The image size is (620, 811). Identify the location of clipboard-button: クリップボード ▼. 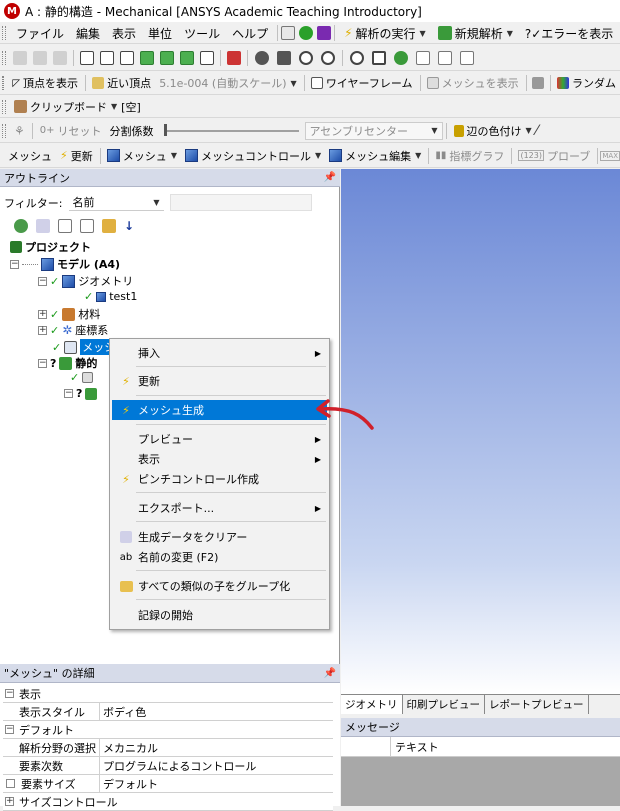
(65, 107).